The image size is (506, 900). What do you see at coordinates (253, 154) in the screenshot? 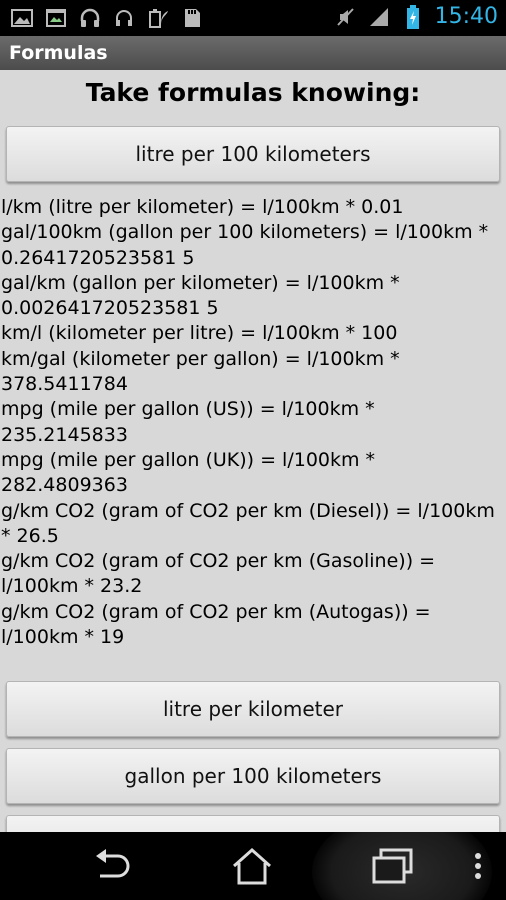
I see `litre-per-100km-button: litre per 100 kilometers` at bounding box center [253, 154].